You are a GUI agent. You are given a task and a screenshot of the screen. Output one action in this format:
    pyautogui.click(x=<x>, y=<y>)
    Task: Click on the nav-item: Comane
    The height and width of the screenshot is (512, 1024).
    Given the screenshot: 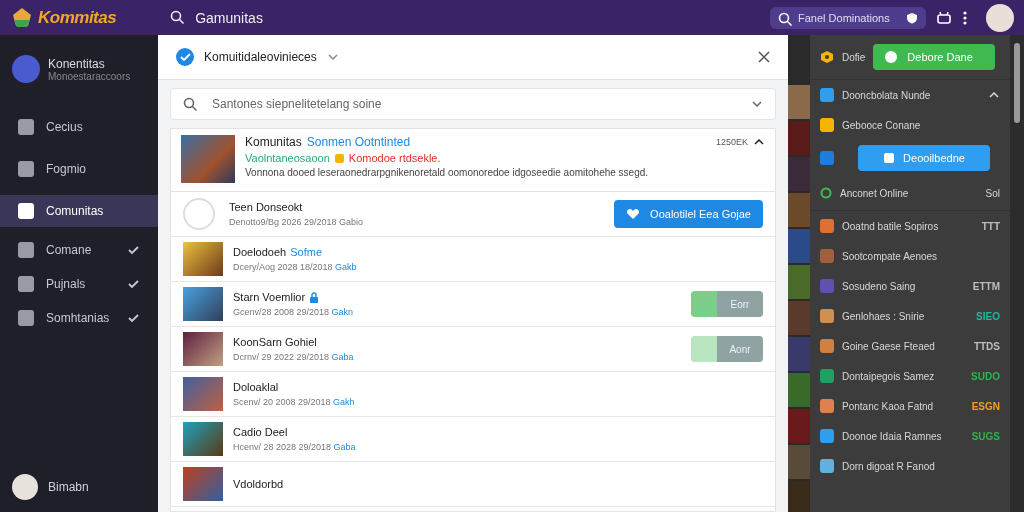 What is the action you would take?
    pyautogui.click(x=79, y=250)
    